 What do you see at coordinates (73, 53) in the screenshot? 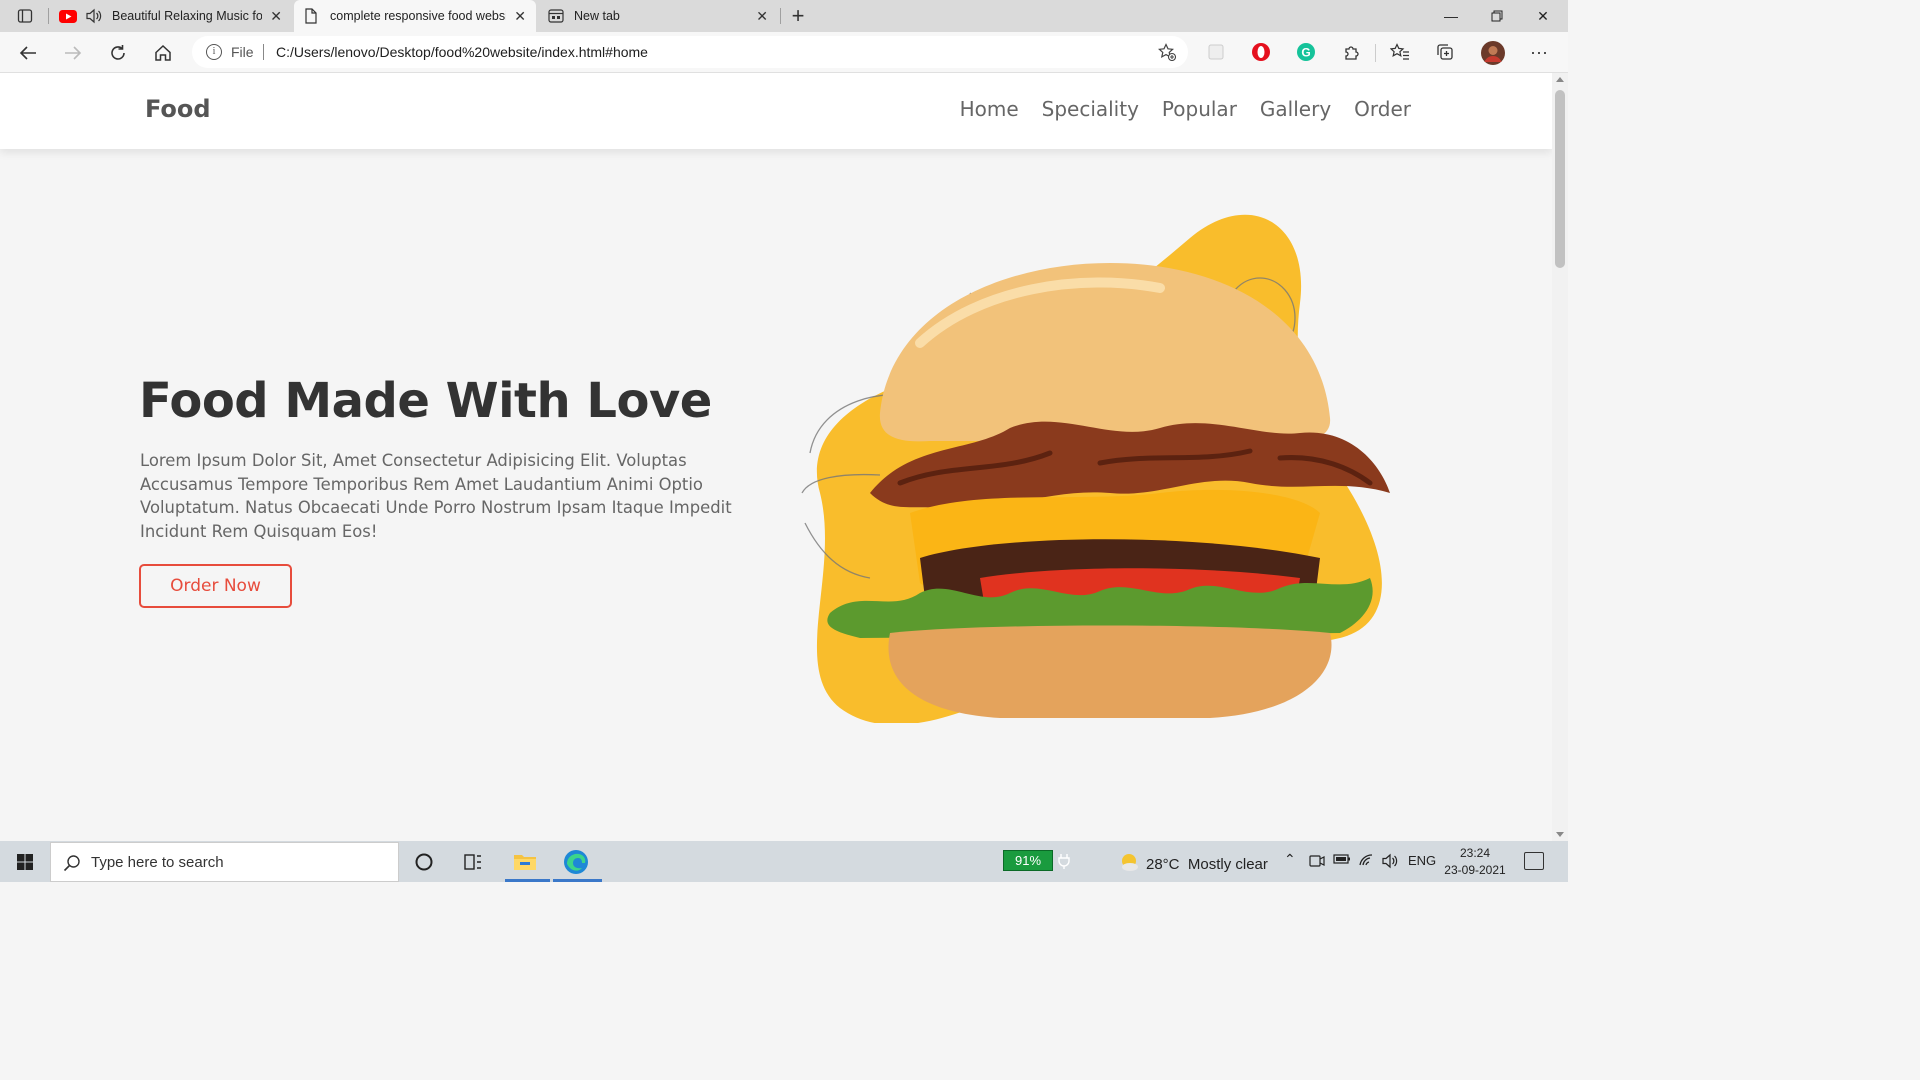
I see `forward-icon` at bounding box center [73, 53].